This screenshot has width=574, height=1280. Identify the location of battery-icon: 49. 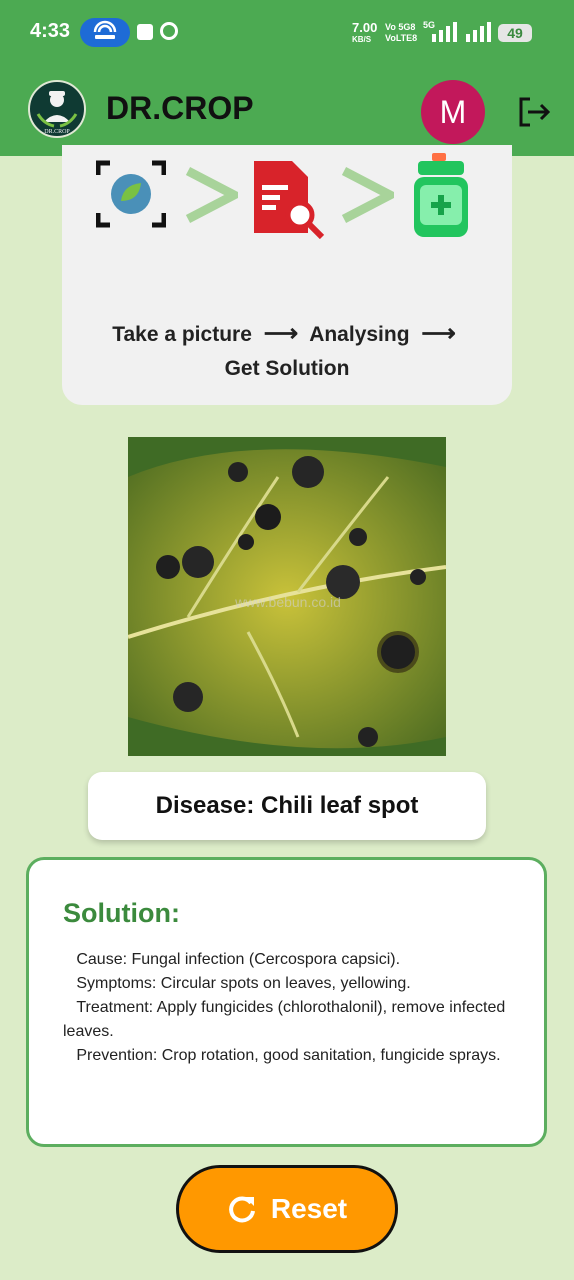
(515, 33).